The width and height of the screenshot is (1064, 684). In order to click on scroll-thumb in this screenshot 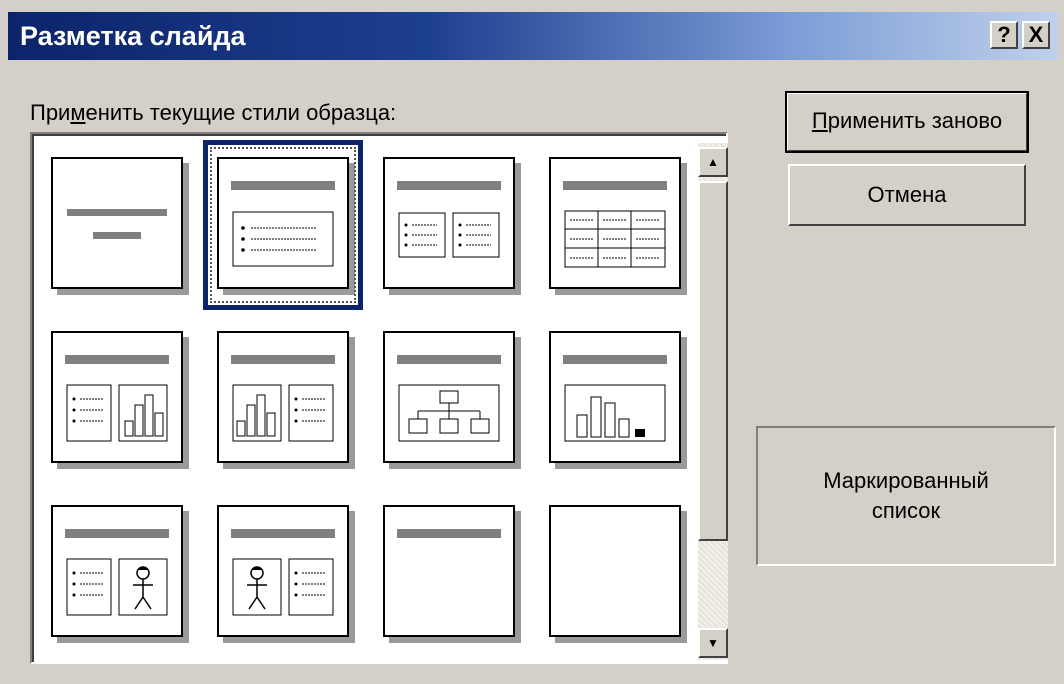, I will do `click(713, 361)`.